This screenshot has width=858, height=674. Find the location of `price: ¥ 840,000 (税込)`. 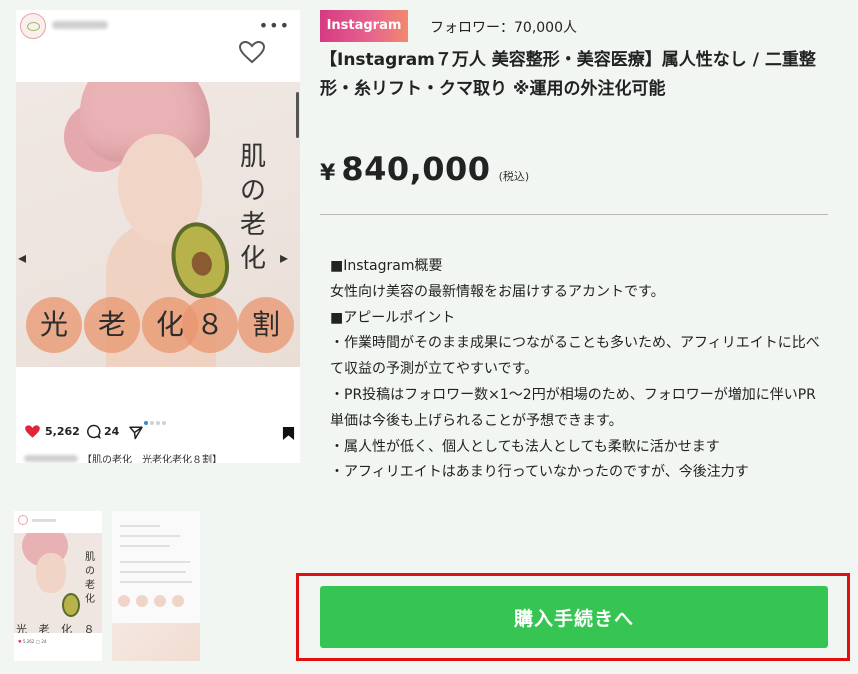

price: ¥ 840,000 (税込) is located at coordinates (424, 169).